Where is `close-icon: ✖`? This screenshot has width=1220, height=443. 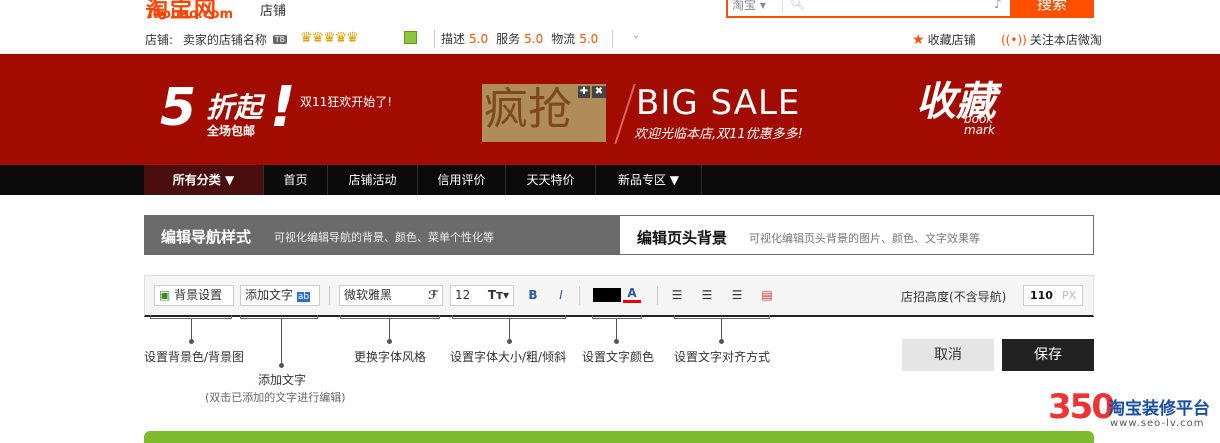
close-icon: ✖ is located at coordinates (599, 92).